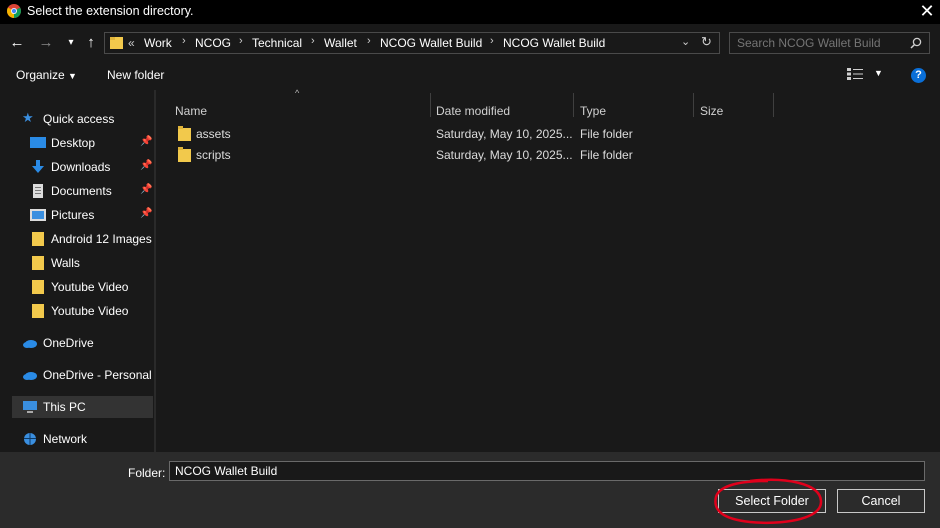 This screenshot has width=940, height=528. I want to click on sidebar-item-label: Desktop, so click(73, 143).